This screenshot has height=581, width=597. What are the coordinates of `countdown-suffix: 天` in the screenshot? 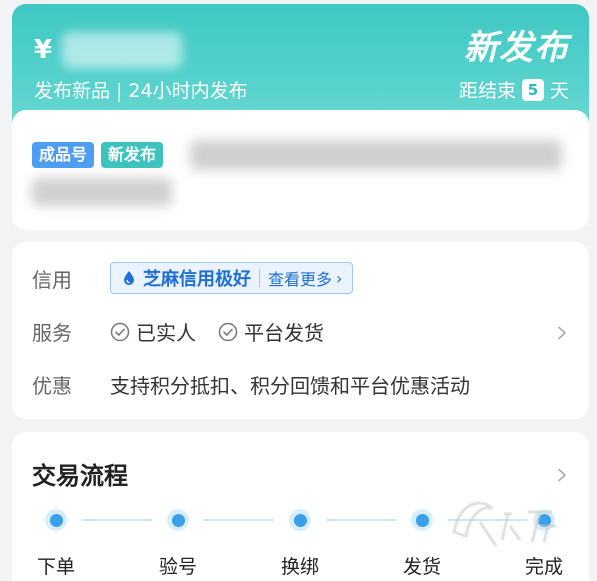 It's located at (559, 91).